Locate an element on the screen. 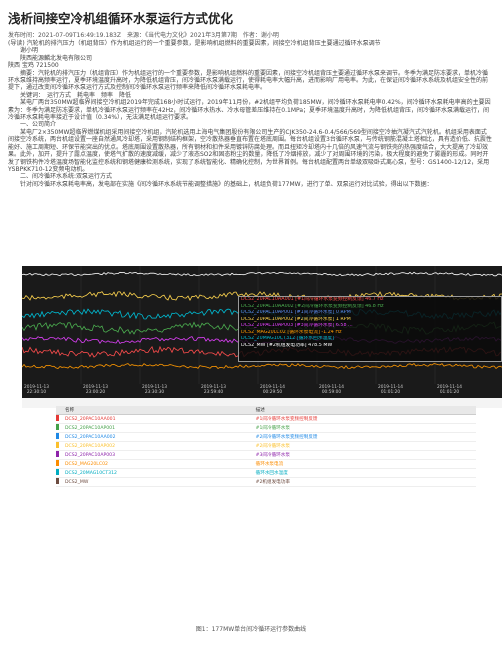  time-tick: 2019-11-13 23:59:40 is located at coordinates (213, 390).